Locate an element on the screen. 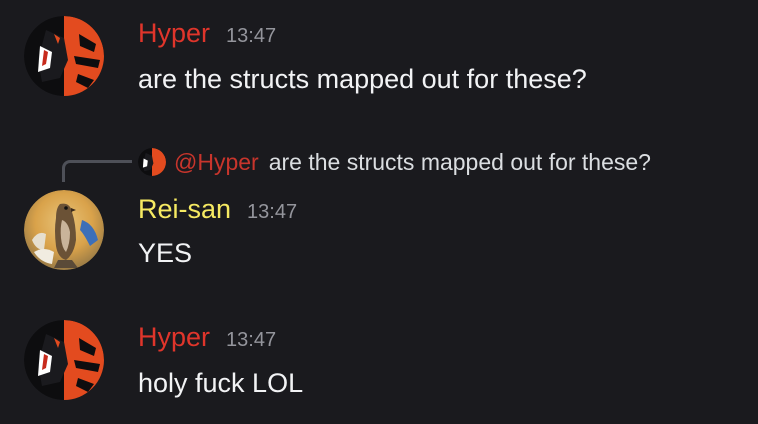  author-name: Rei-san is located at coordinates (184, 209).